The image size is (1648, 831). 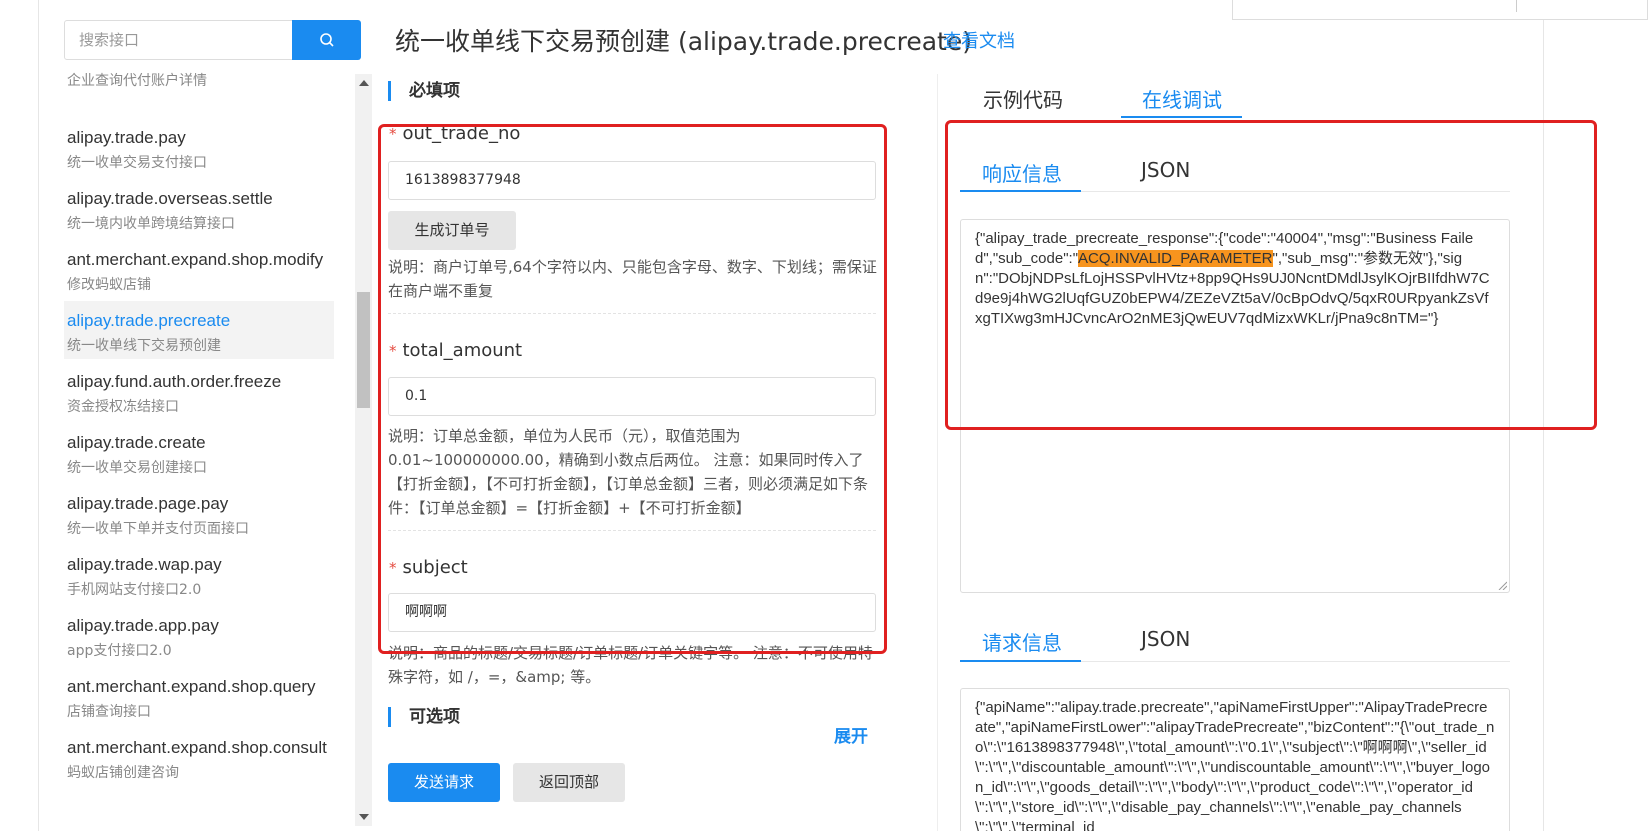 I want to click on sidebar-item: alipay.trade.pay 统一收单交易支付接口, so click(x=199, y=147).